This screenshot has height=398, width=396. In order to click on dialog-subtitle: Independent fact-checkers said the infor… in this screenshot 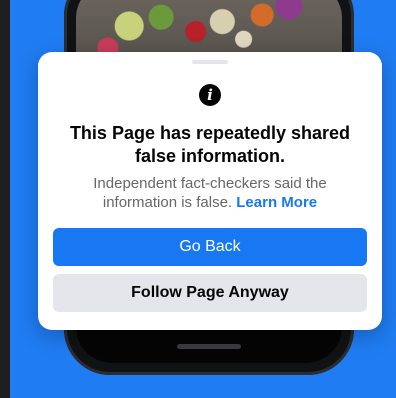, I will do `click(210, 193)`.